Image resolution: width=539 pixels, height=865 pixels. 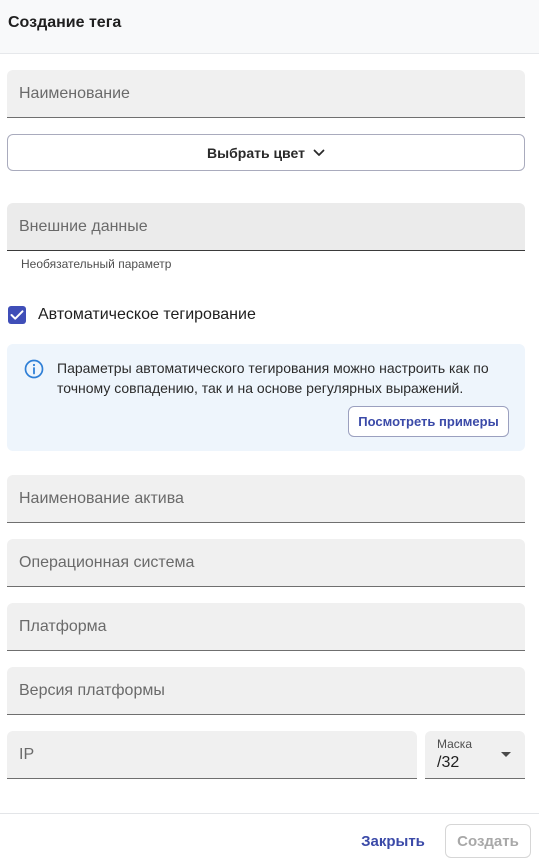 I want to click on platform-placeholder: Платформа, so click(x=63, y=626).